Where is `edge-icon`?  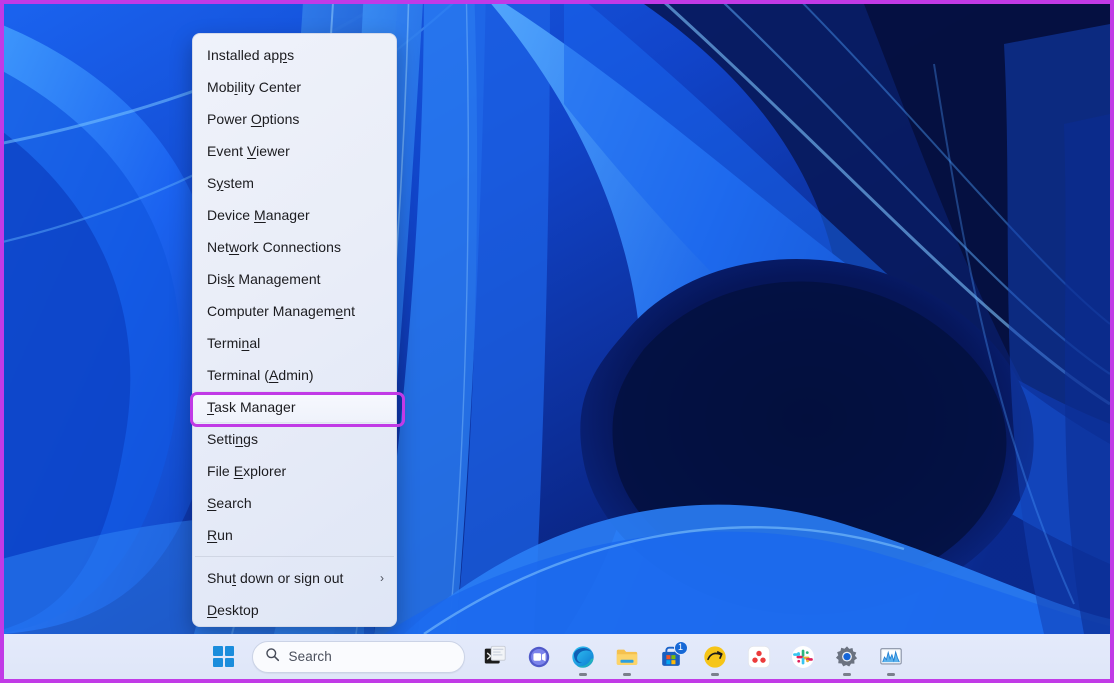 edge-icon is located at coordinates (583, 657).